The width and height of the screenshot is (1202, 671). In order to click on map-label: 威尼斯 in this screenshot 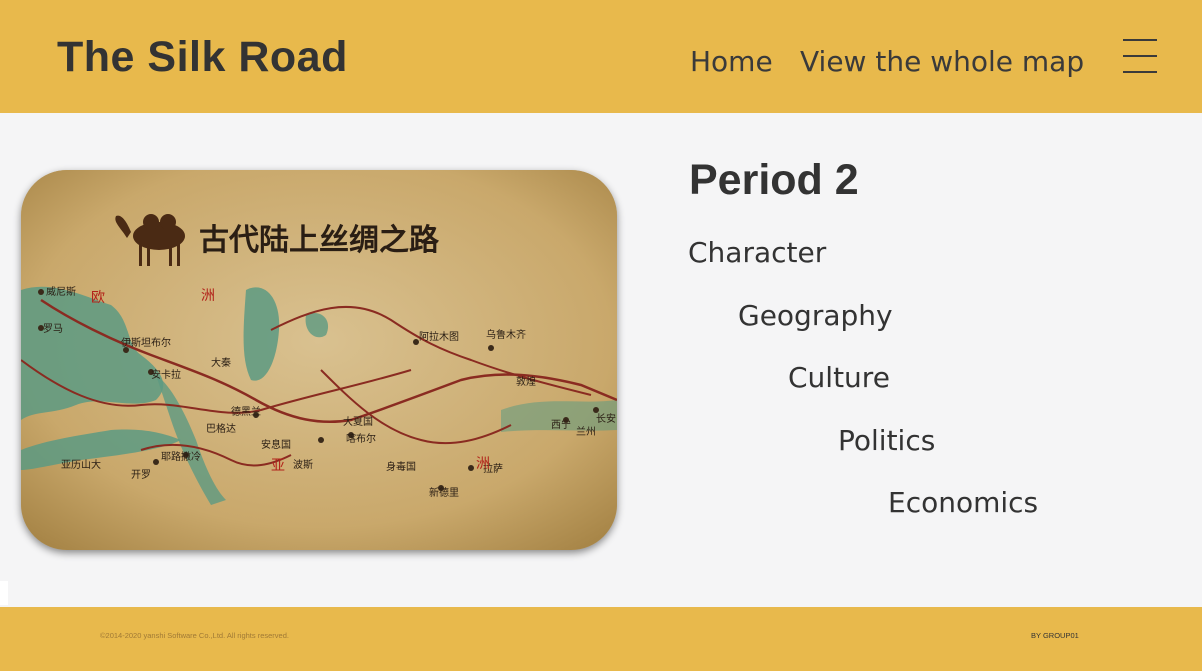, I will do `click(61, 291)`.